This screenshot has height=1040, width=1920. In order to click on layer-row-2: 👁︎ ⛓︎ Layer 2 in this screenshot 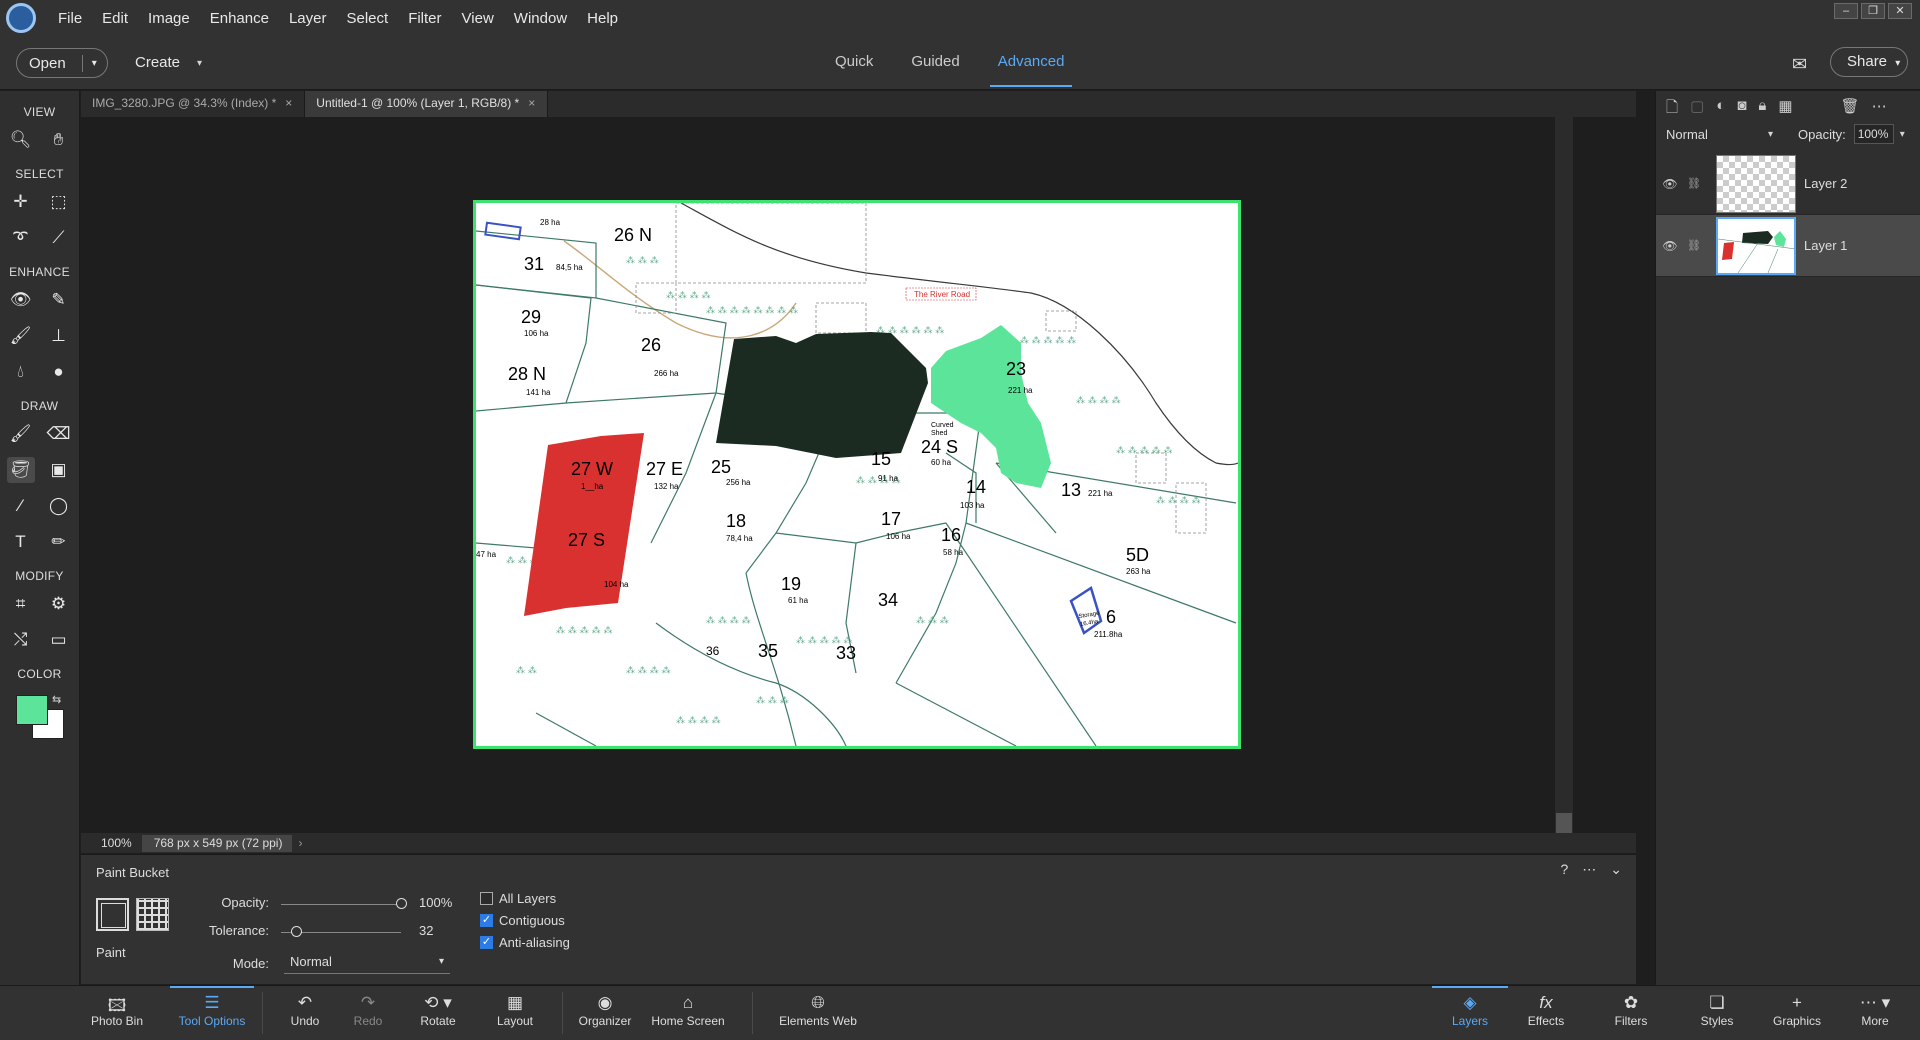, I will do `click(1788, 184)`.